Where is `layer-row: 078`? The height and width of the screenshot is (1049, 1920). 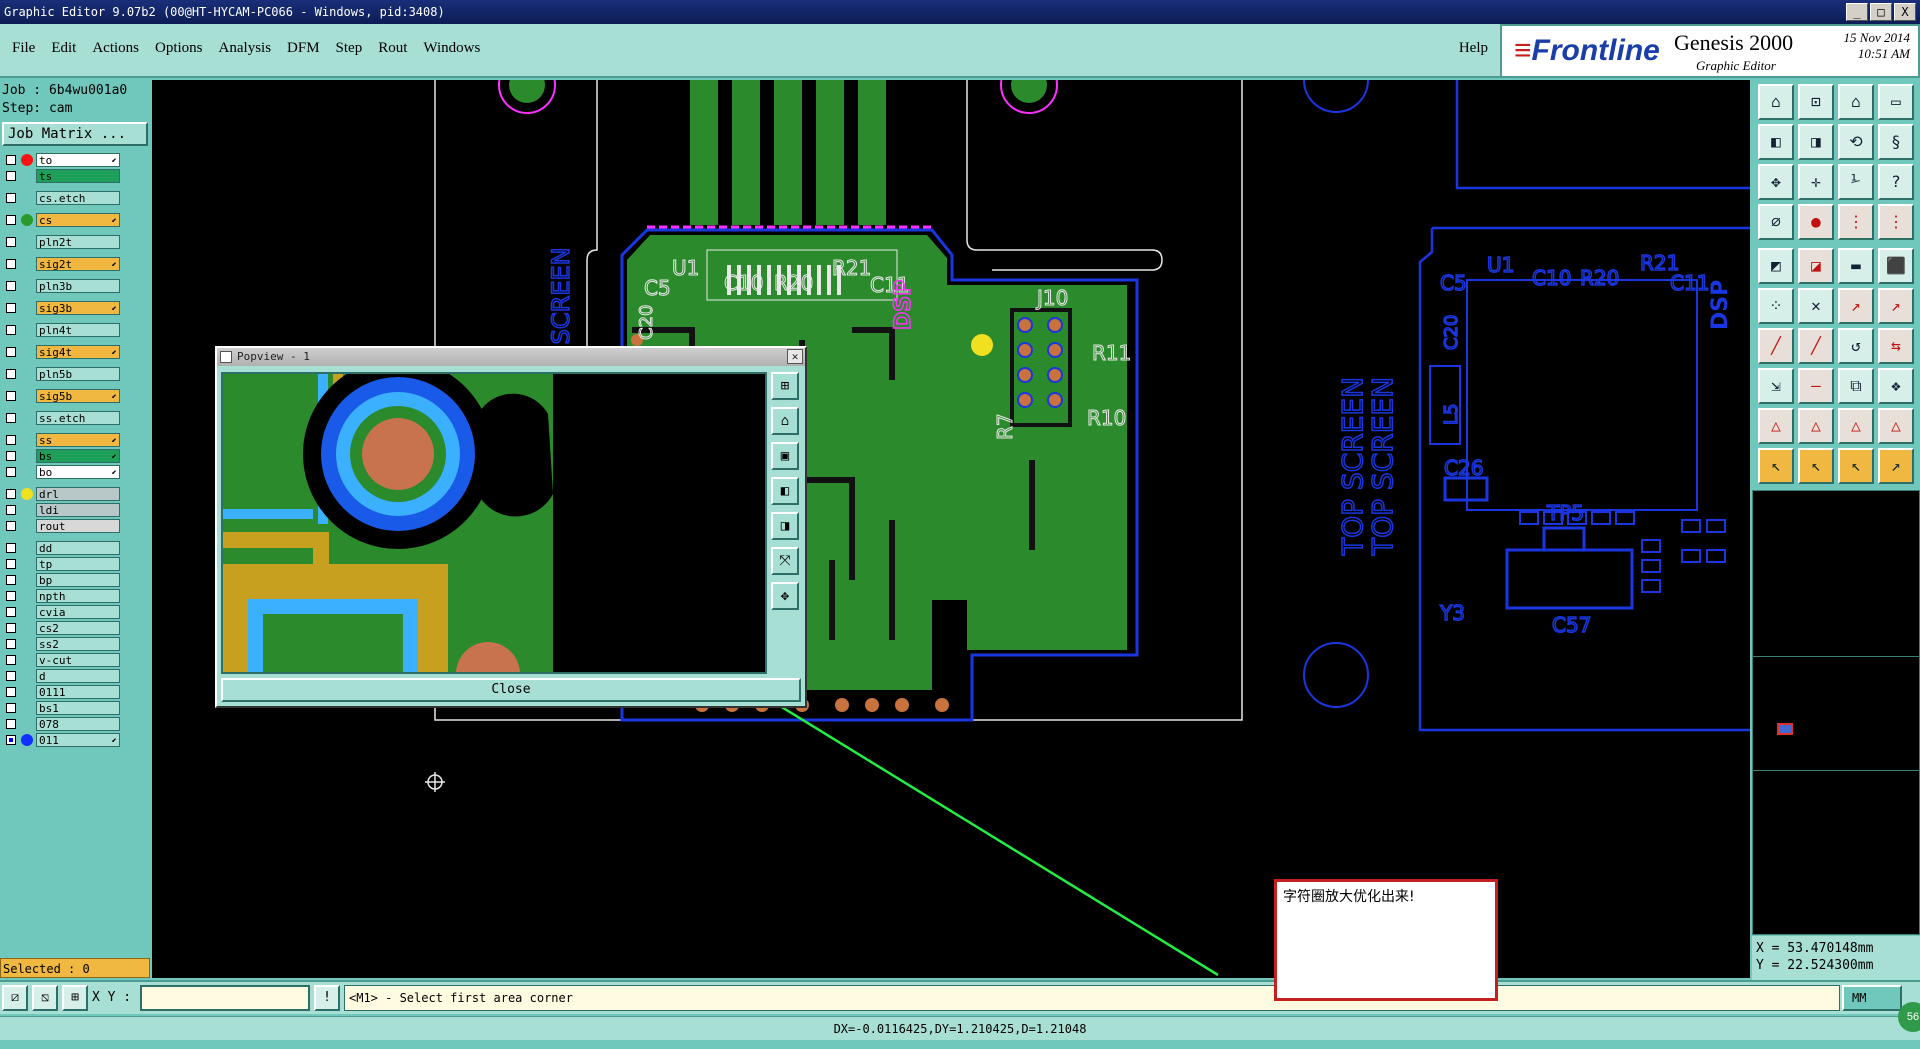 layer-row: 078 is located at coordinates (75, 724).